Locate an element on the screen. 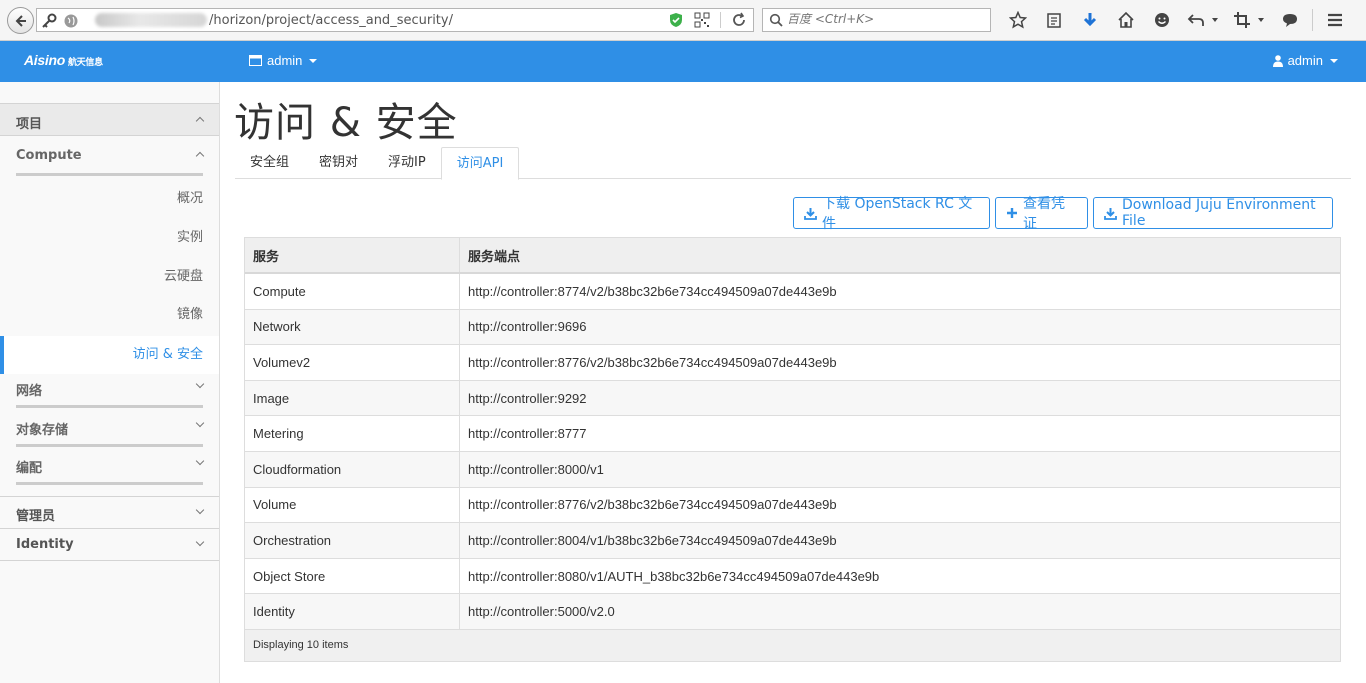 The width and height of the screenshot is (1366, 683). service-cell: Metering is located at coordinates (352, 433).